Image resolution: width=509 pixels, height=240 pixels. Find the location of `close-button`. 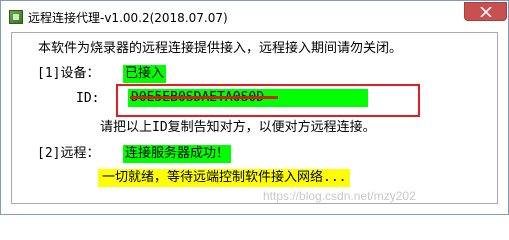

close-button is located at coordinates (485, 11).